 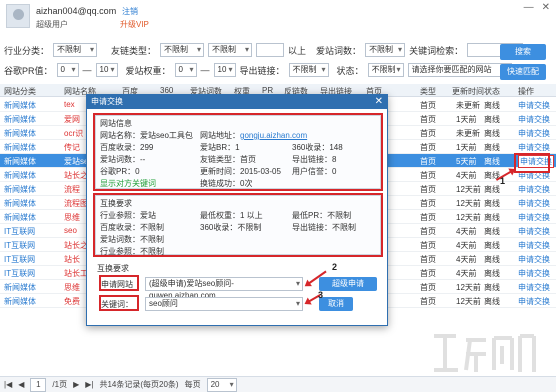 What do you see at coordinates (27, 50) in the screenshot?
I see `industry-label: 行业分类：` at bounding box center [27, 50].